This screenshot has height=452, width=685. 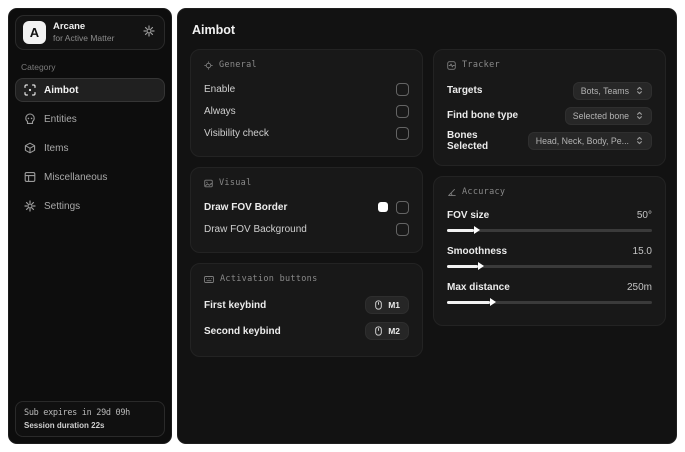 I want to click on keybind-value: M1, so click(x=394, y=305).